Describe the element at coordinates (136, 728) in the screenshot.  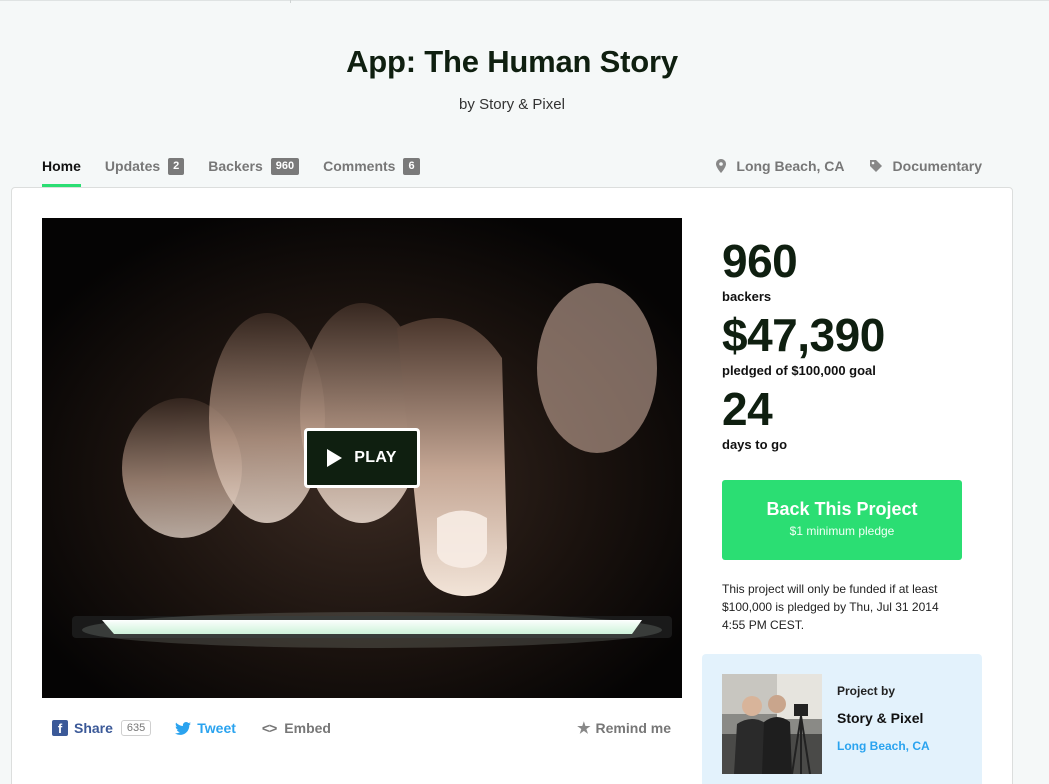
I see `facebook-share-count: 635` at that location.